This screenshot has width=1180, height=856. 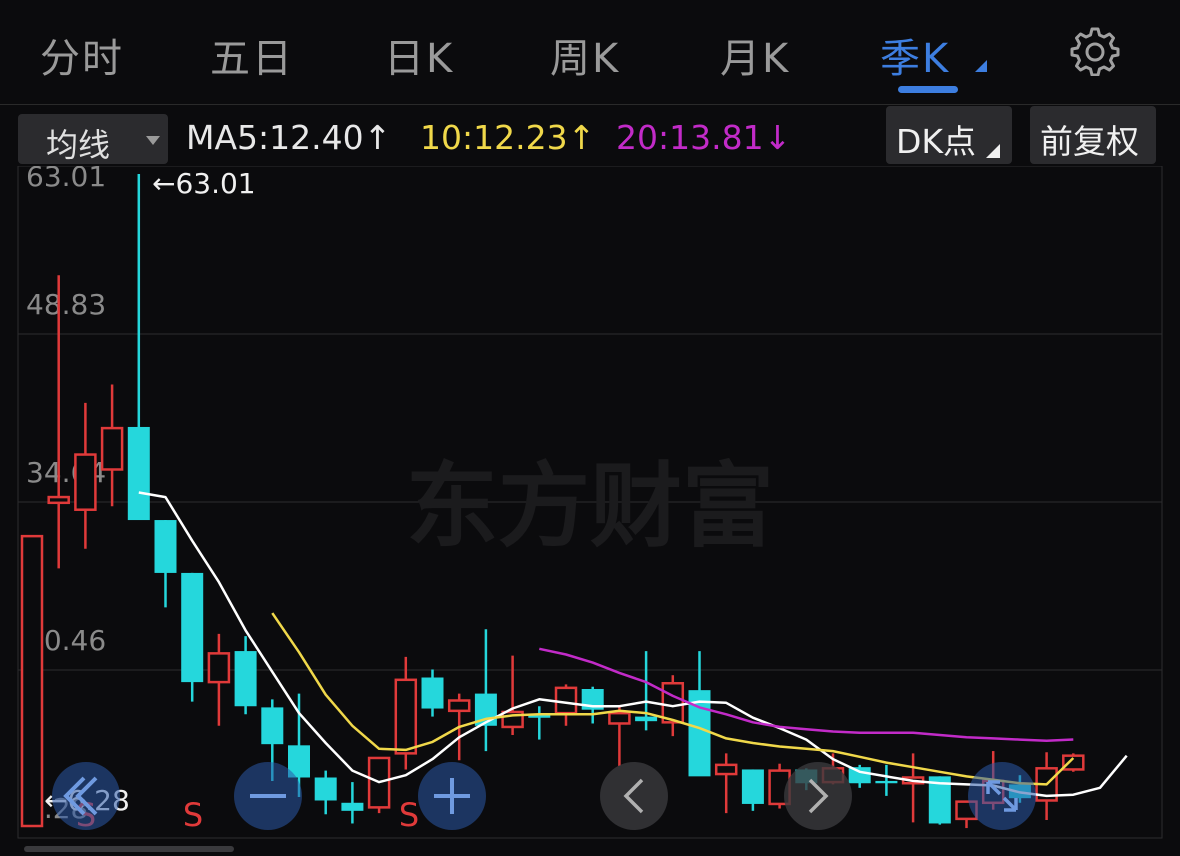 What do you see at coordinates (419, 55) in the screenshot?
I see `tab-daily-k: 日K` at bounding box center [419, 55].